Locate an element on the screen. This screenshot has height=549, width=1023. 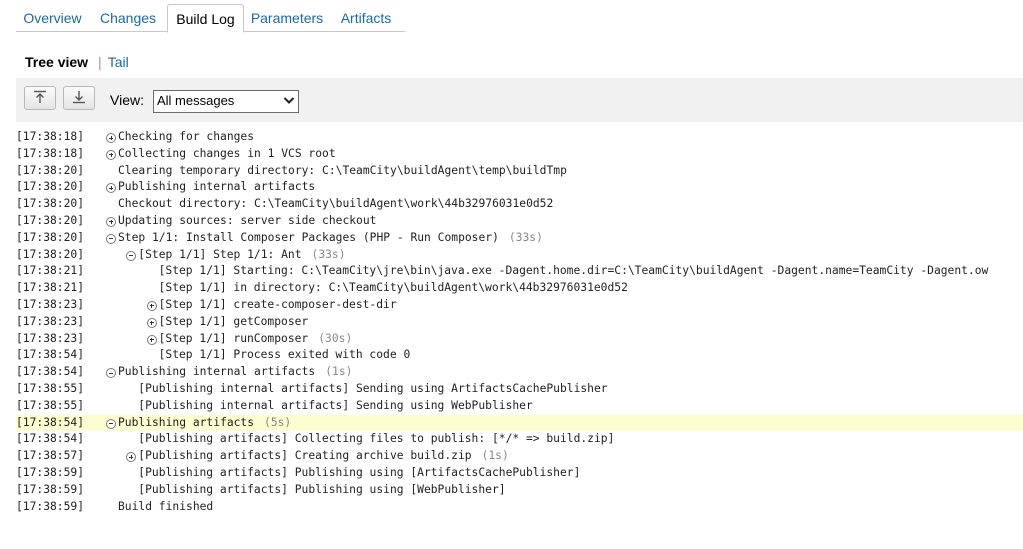
log-duration: (33s) is located at coordinates (525, 237).